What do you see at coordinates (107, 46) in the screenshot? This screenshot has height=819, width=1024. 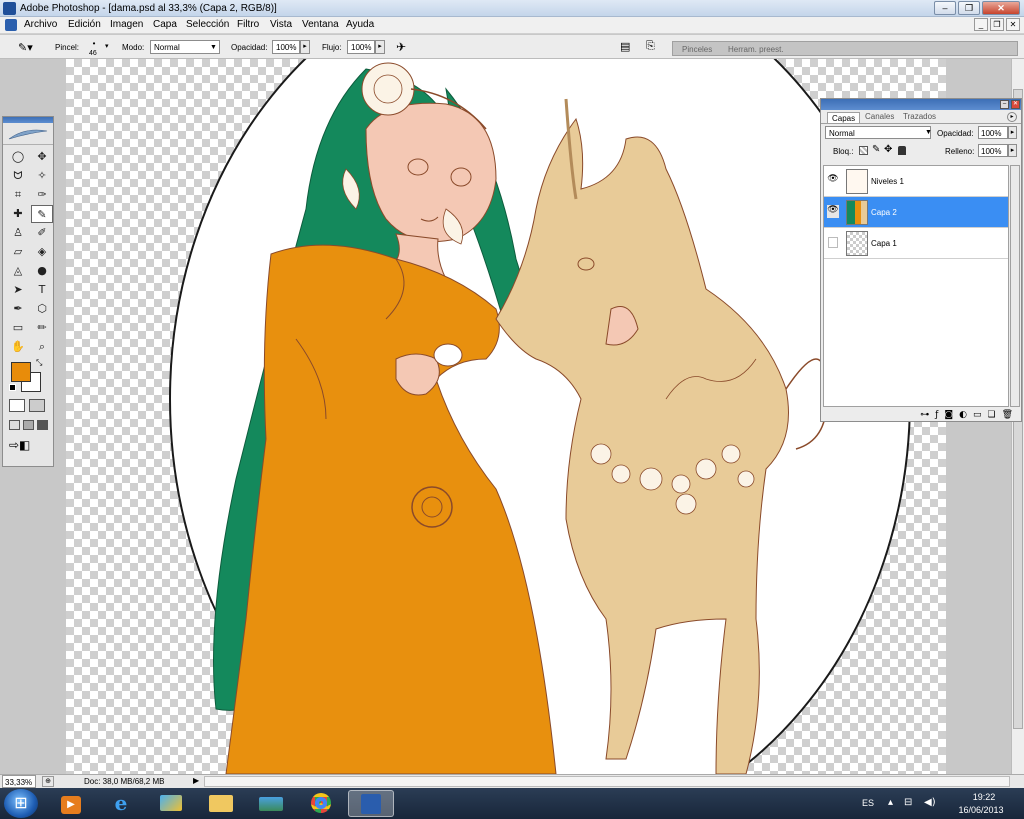 I see `brush-dropdown-icon: ▾` at bounding box center [107, 46].